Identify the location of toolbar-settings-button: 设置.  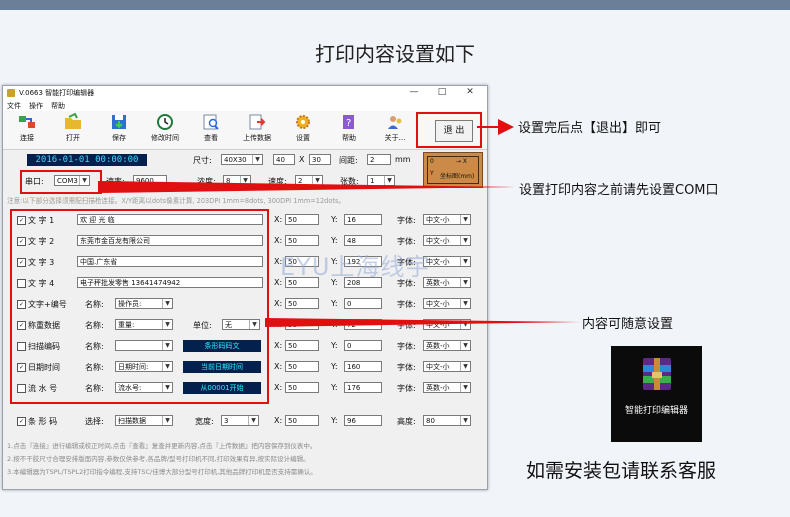
(303, 128).